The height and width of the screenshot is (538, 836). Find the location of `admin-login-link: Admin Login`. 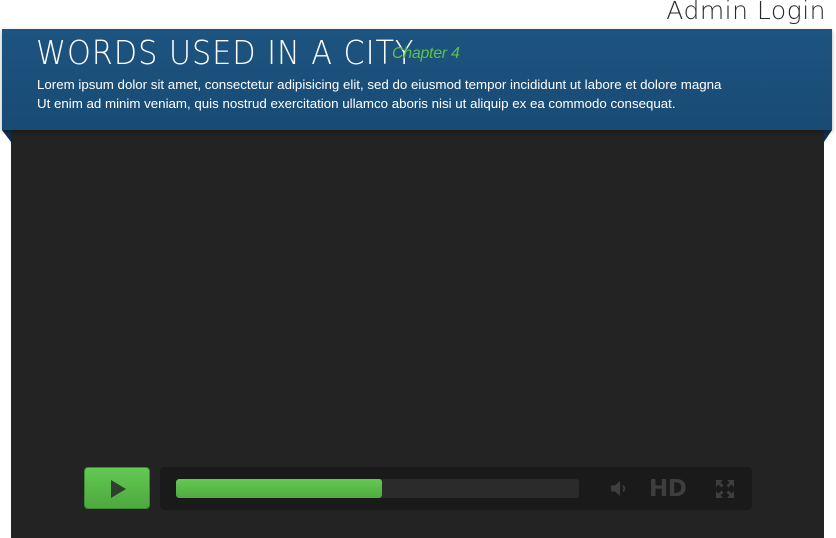

admin-login-link: Admin Login is located at coordinates (746, 12).